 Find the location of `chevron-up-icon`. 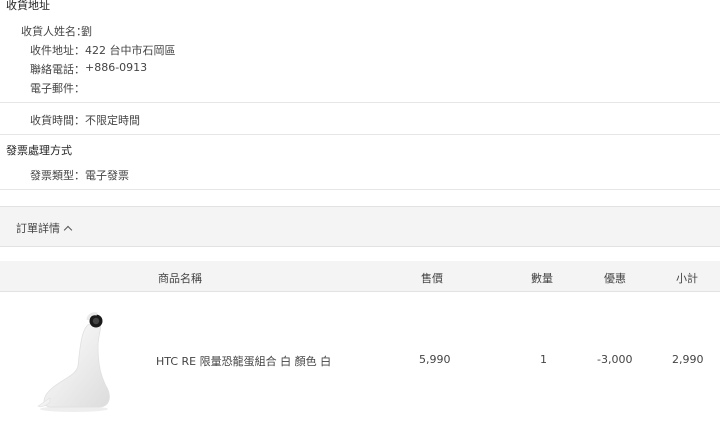

chevron-up-icon is located at coordinates (68, 229).